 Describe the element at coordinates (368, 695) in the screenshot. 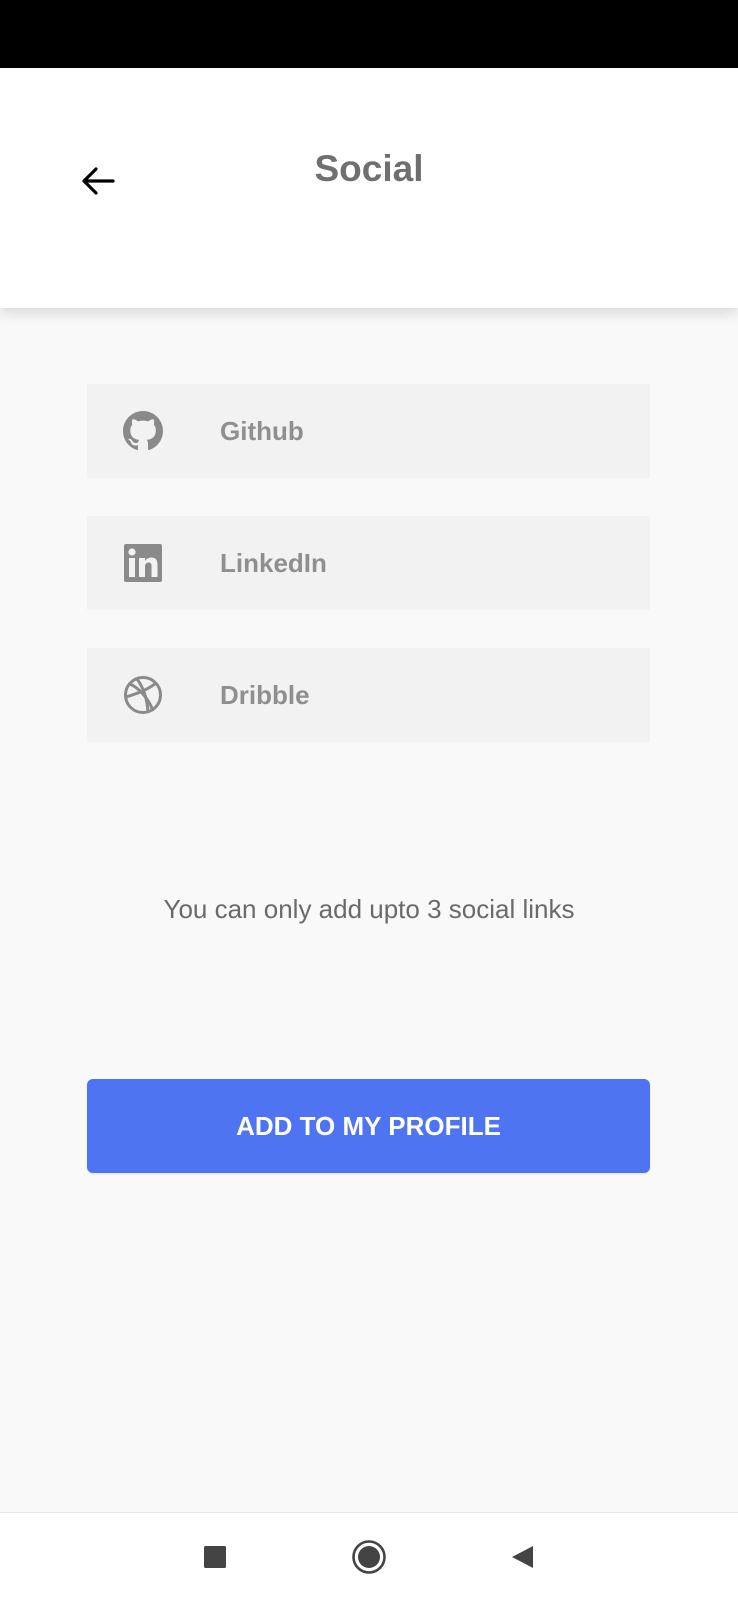

I see `social-item-dribbble: Dribble` at that location.